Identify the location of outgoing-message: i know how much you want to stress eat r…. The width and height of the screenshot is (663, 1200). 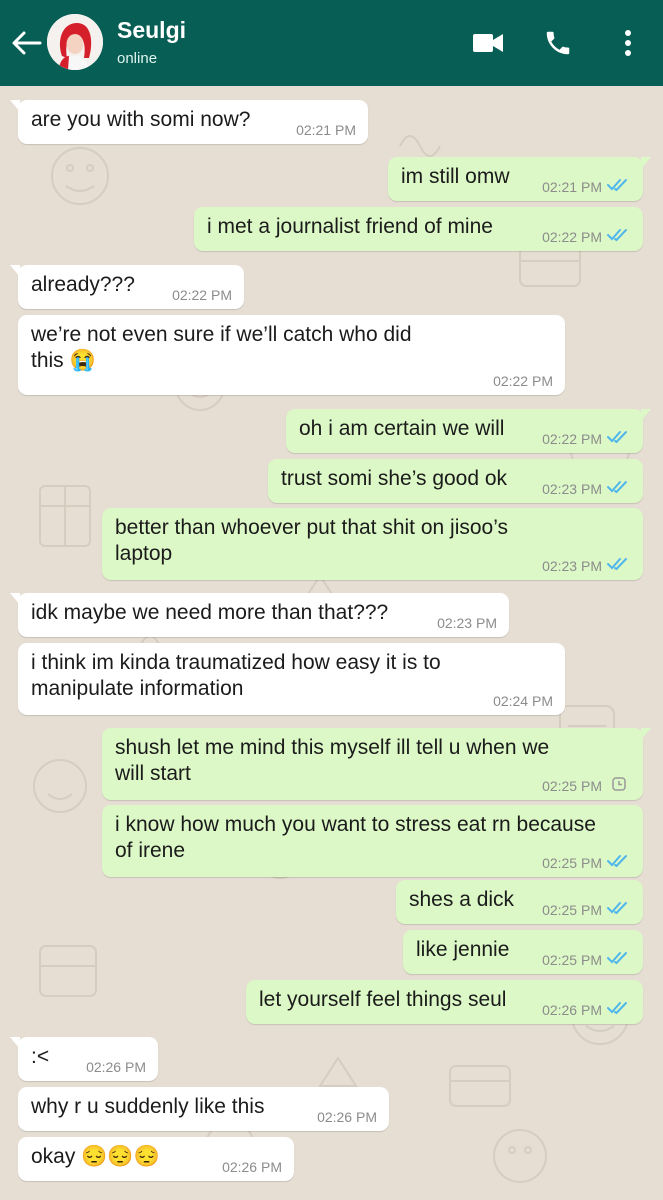
(372, 841).